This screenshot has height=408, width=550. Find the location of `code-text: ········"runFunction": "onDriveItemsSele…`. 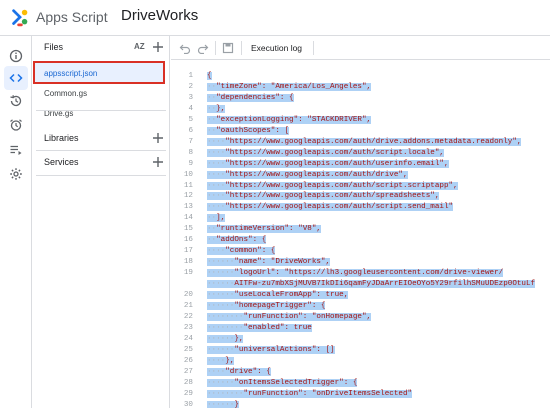

code-text: ········"runFunction": "onDriveItemsSele… is located at coordinates (310, 393).